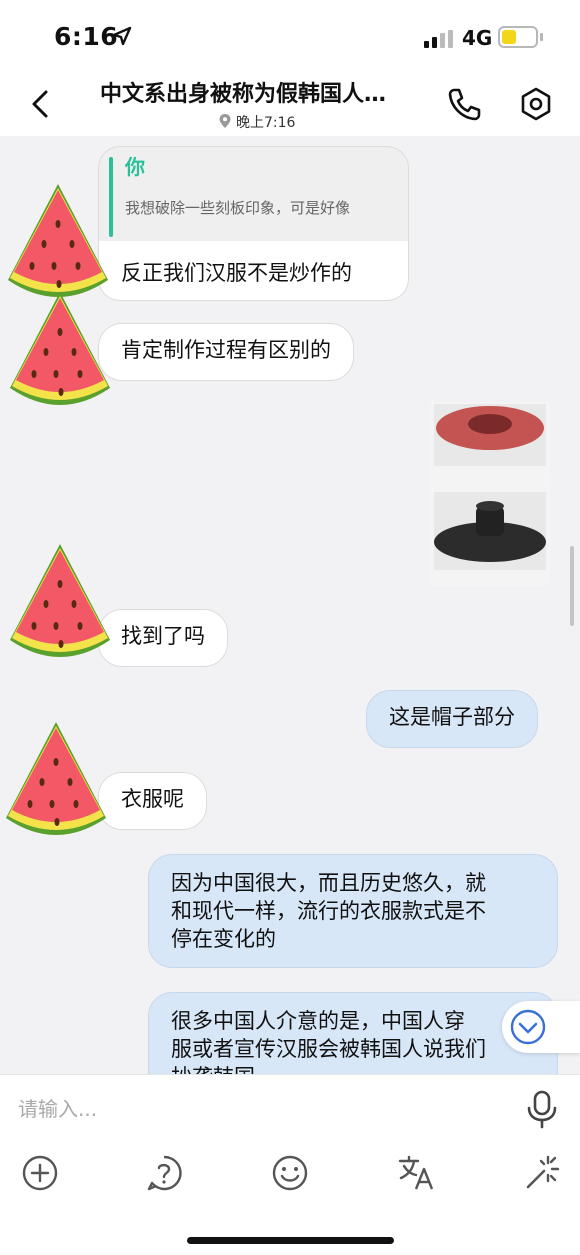 This screenshot has width=580, height=1255. I want to click on status-bar: 6:16 4G, so click(290, 36).